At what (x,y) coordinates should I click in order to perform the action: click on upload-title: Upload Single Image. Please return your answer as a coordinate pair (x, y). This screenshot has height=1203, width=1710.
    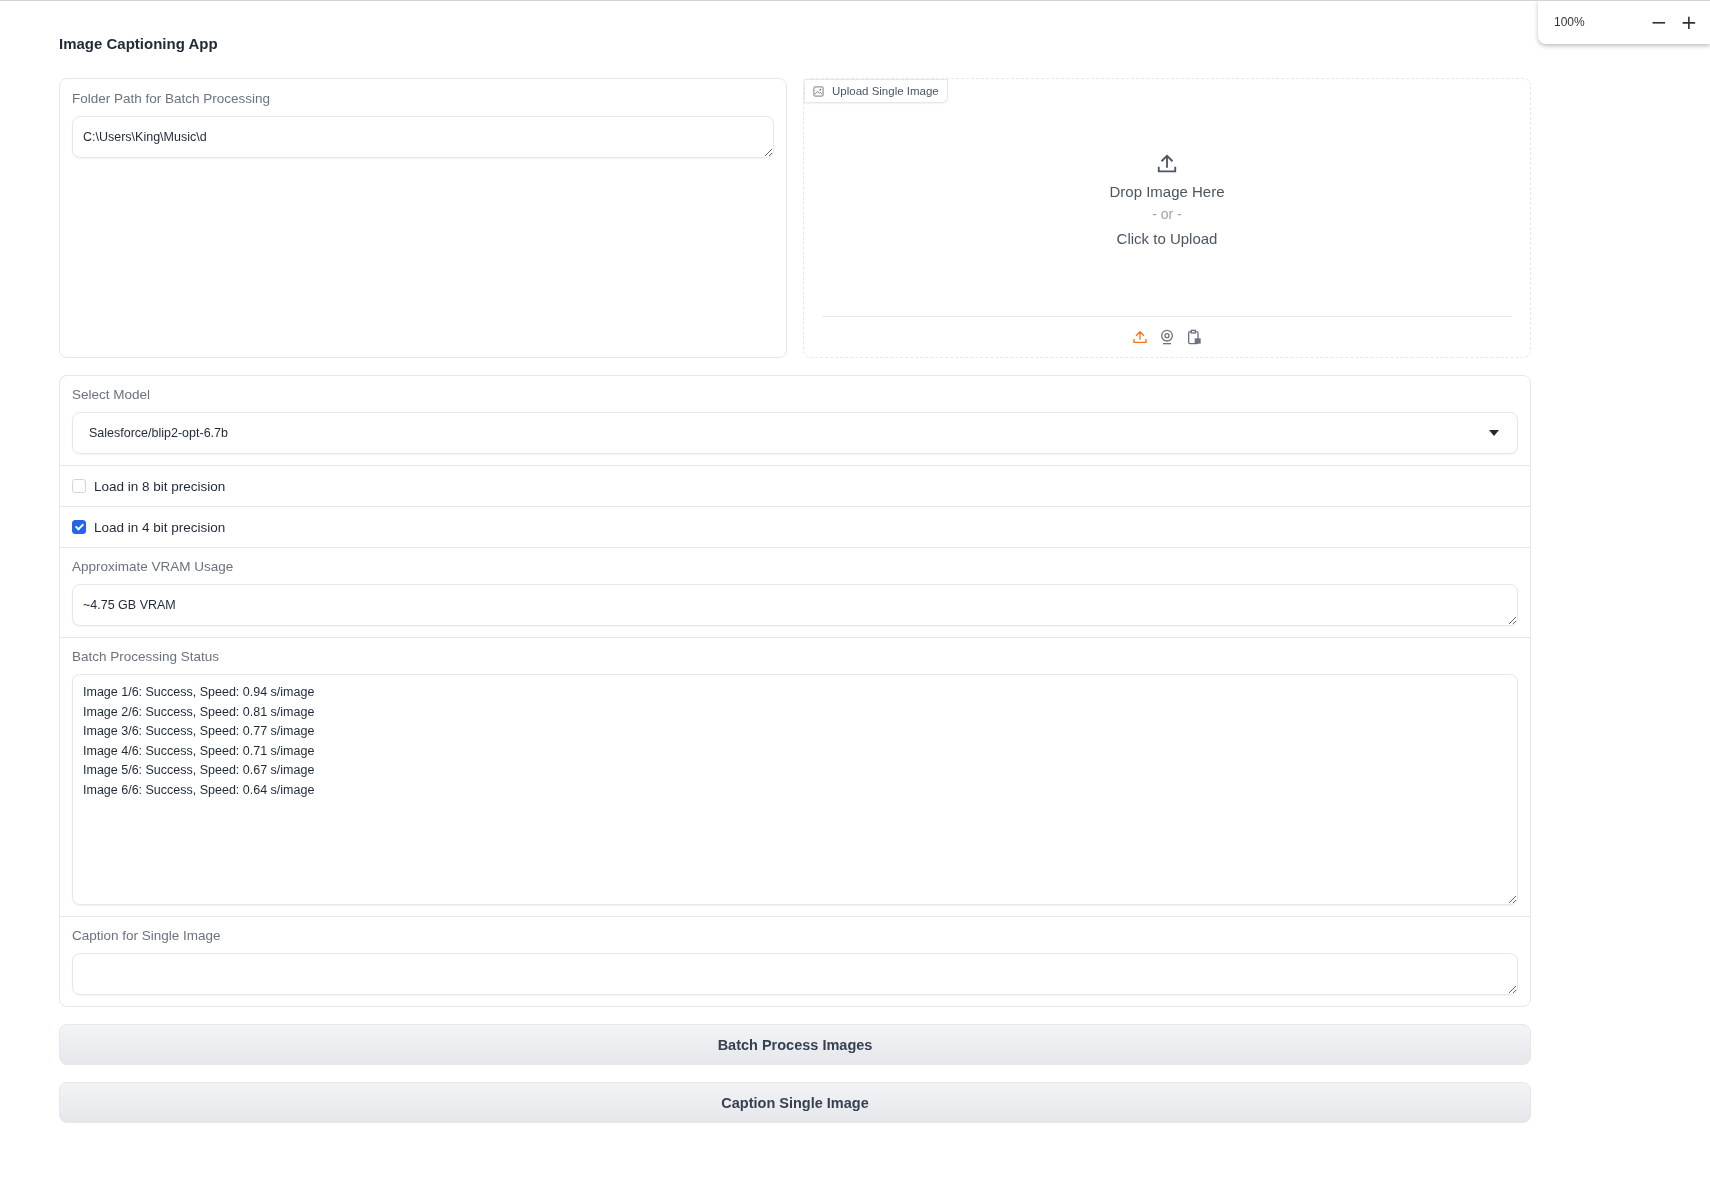
    Looking at the image, I should click on (885, 91).